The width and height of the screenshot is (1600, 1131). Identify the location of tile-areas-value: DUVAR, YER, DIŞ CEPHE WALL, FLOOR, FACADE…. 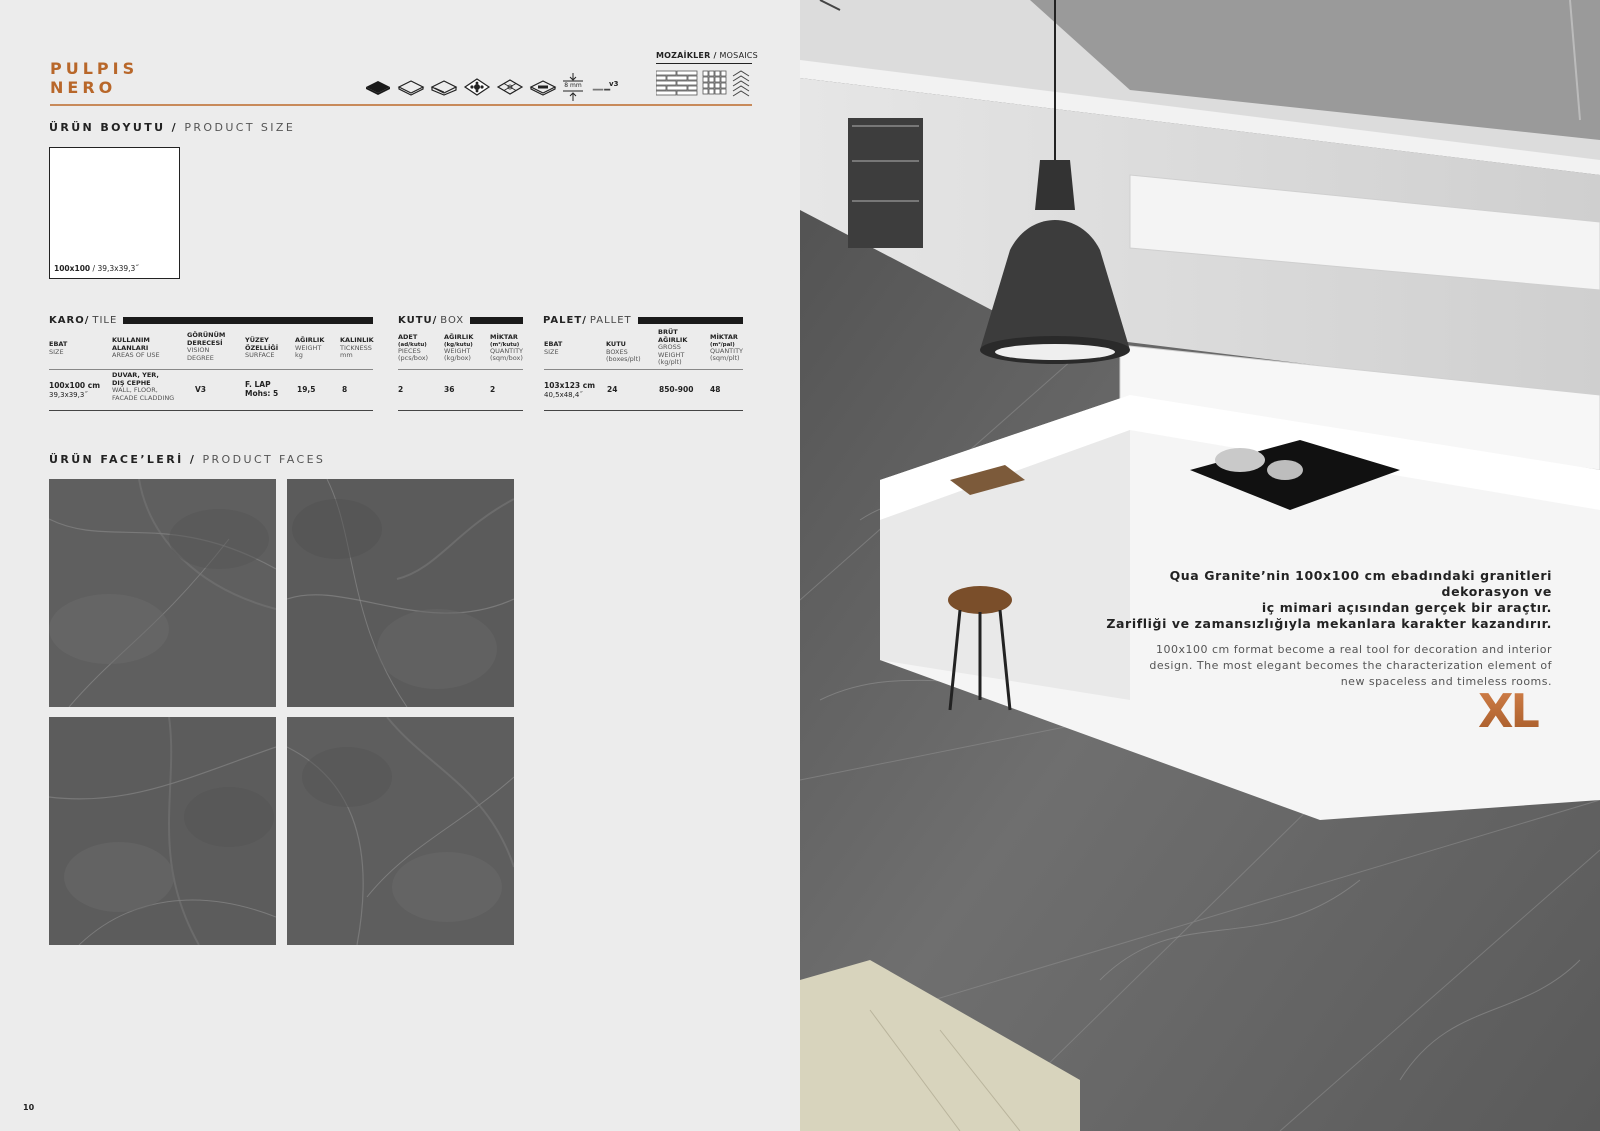
(143, 386).